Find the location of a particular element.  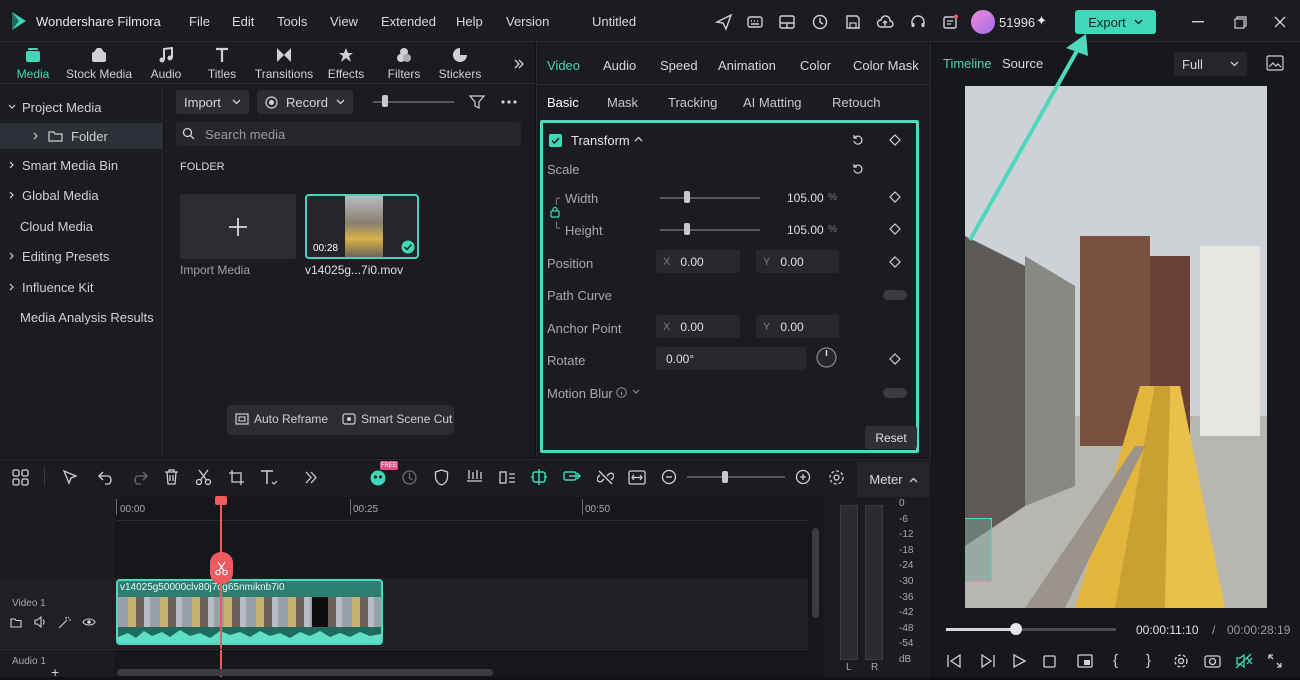

info-icon is located at coordinates (621, 392).